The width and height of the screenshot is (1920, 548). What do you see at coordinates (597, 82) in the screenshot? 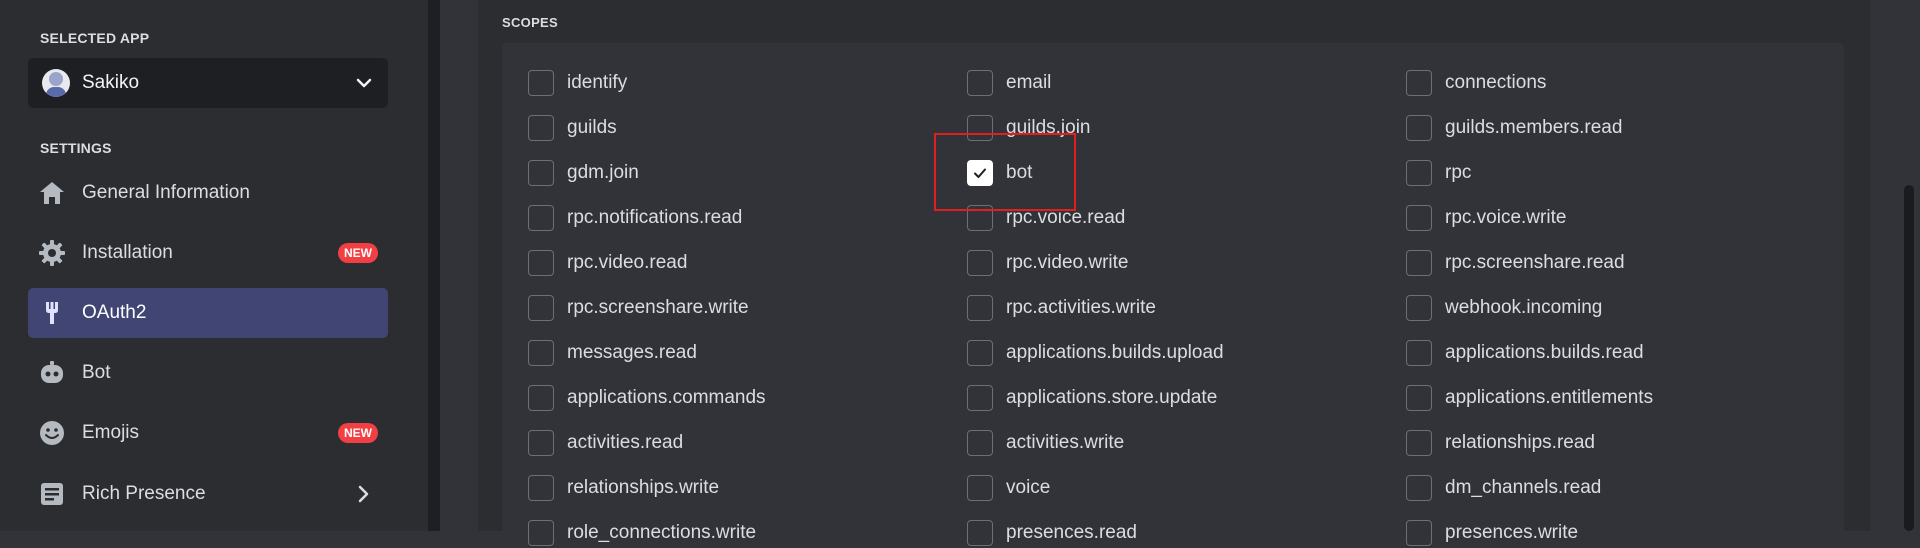
I see `scope-label: identify` at bounding box center [597, 82].